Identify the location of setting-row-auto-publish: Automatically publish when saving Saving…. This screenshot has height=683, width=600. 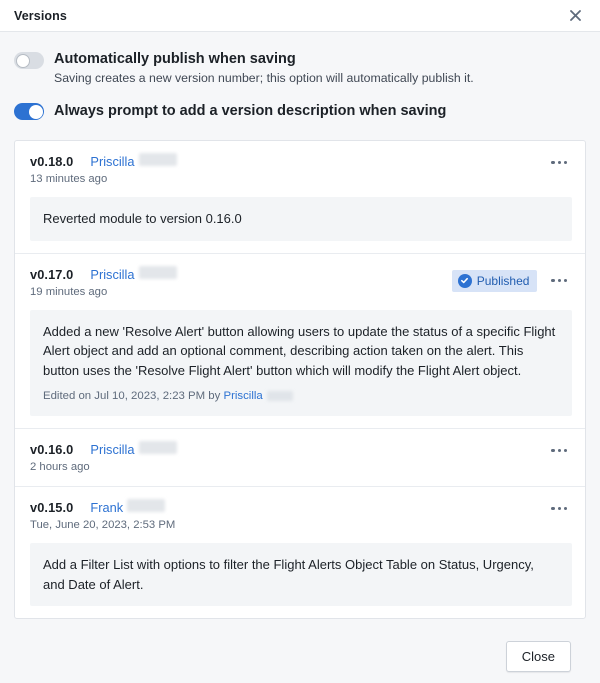
(300, 59).